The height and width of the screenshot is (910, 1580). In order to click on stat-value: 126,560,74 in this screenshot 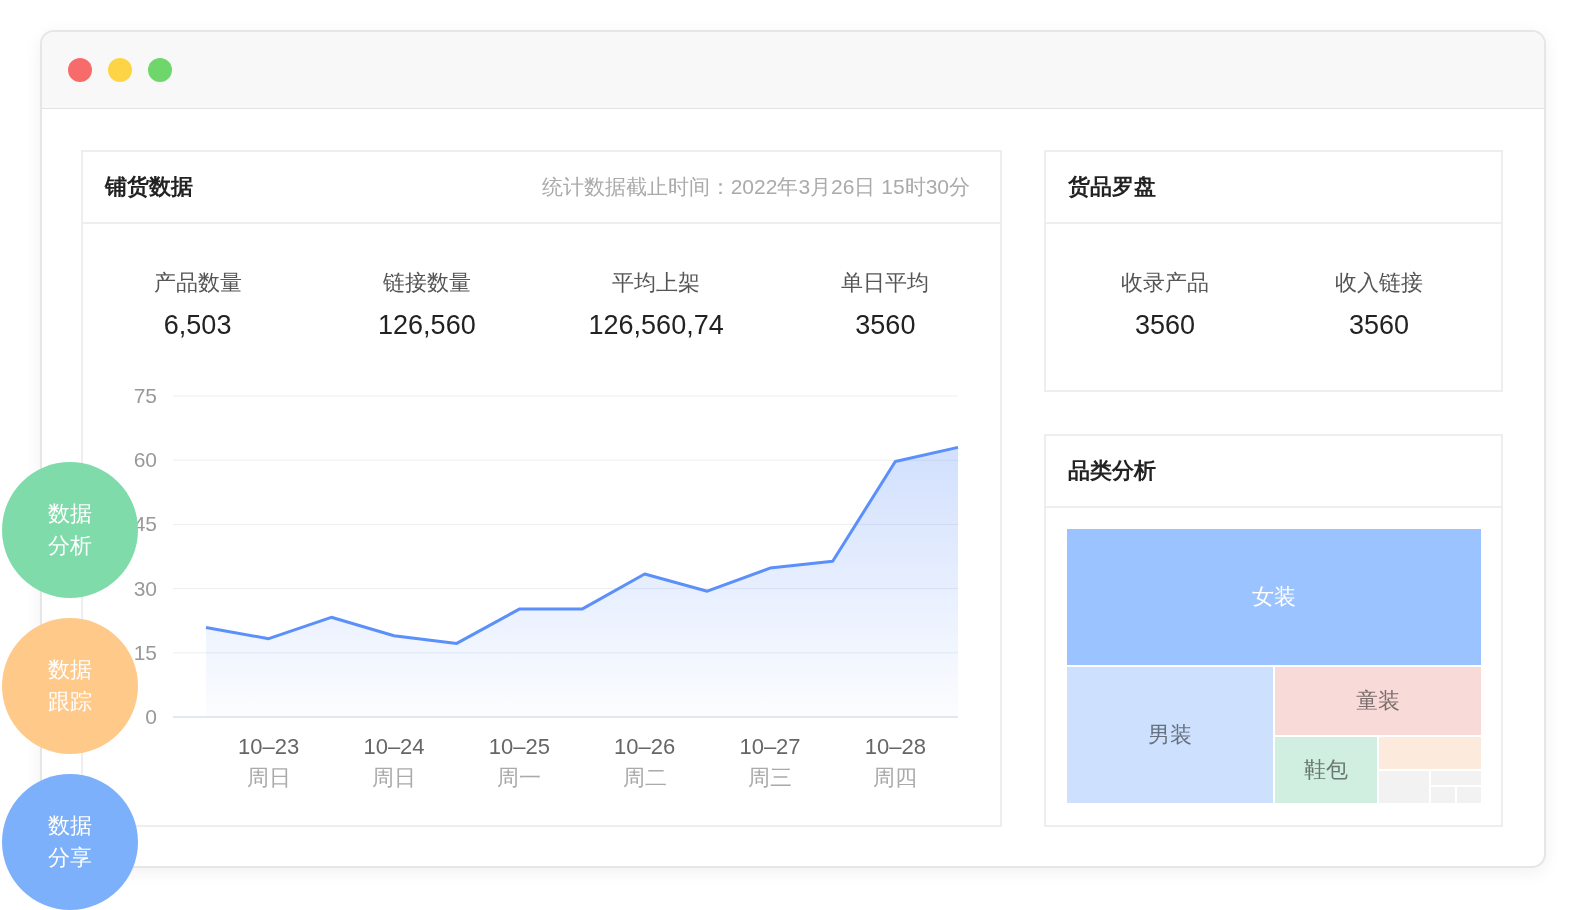, I will do `click(656, 325)`.